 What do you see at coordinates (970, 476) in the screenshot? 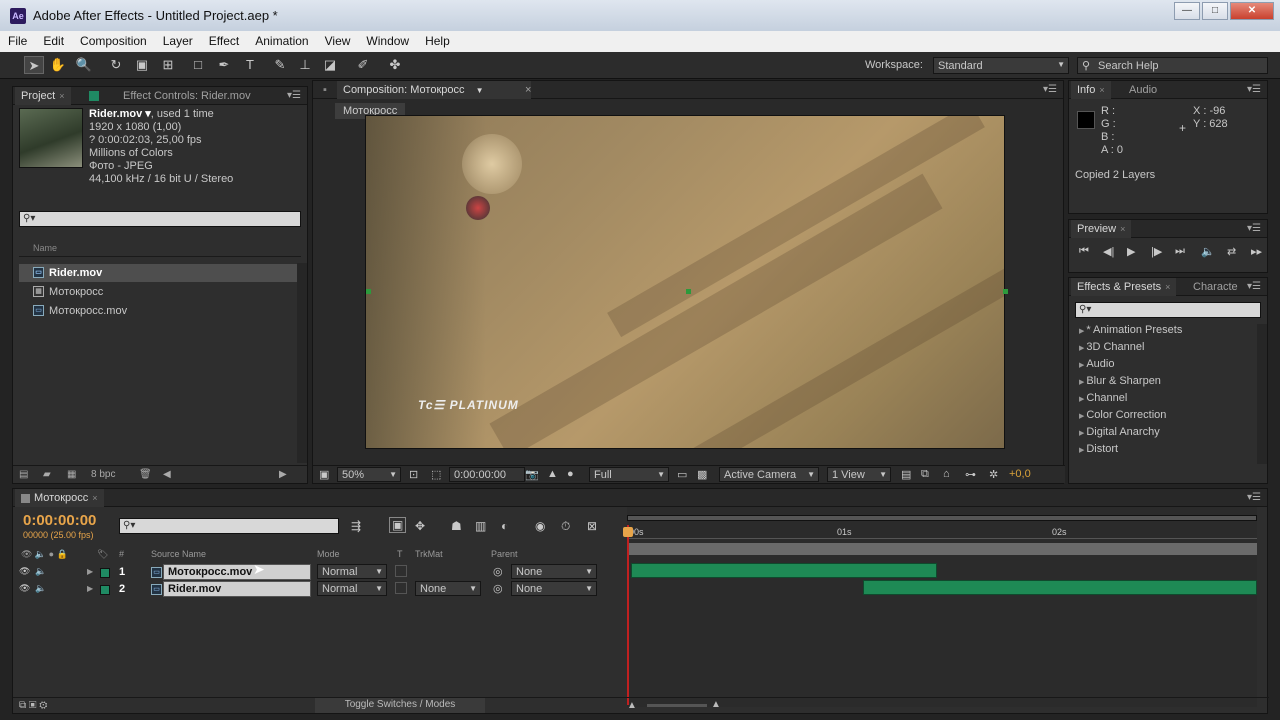
I see `flowchart-icon: ⊶` at bounding box center [970, 476].